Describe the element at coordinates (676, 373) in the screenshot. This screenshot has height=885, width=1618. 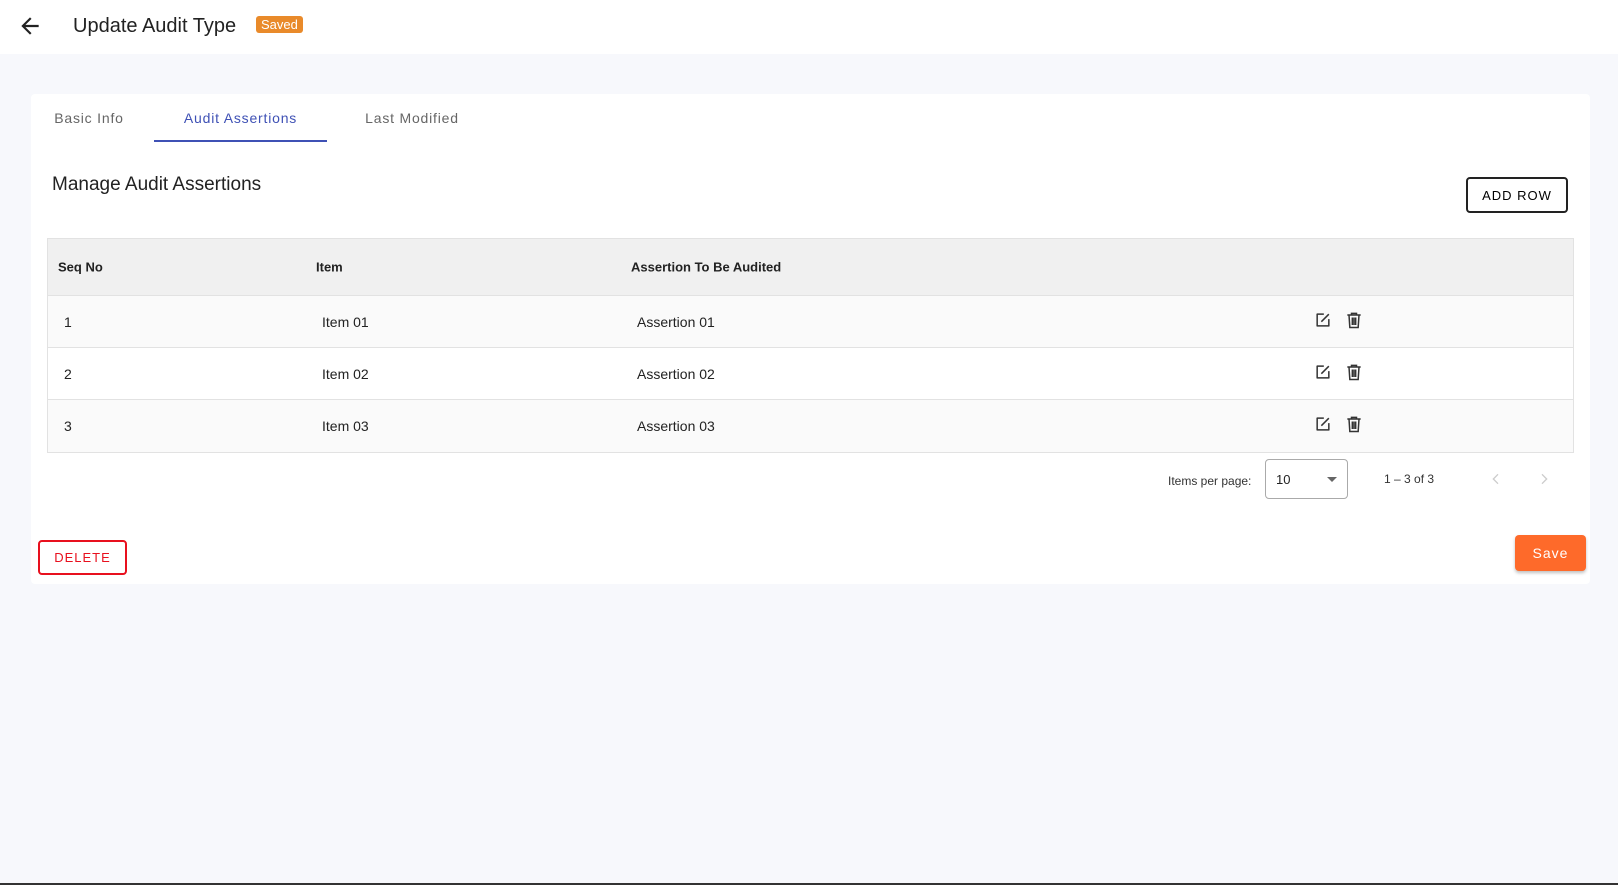
I see `cell-assertion: Assertion 02` at that location.